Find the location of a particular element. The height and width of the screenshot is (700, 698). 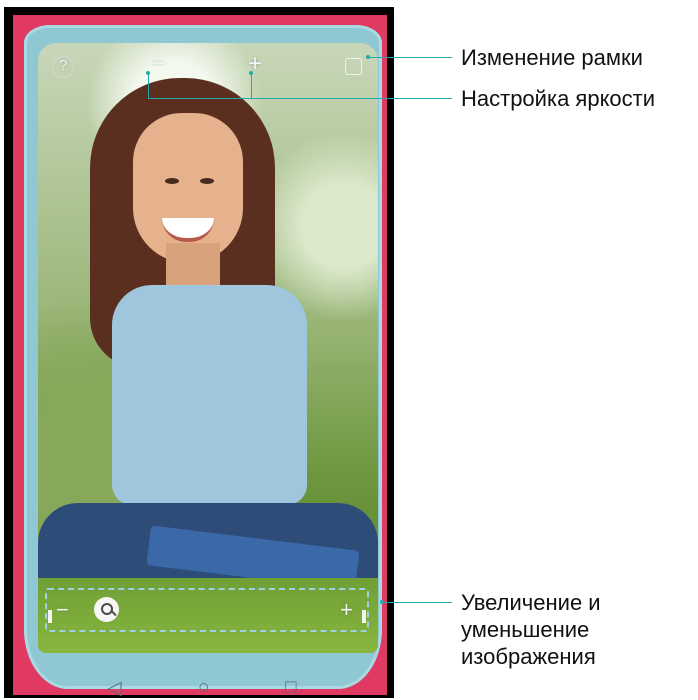

home-icon: ○ is located at coordinates (203, 688).